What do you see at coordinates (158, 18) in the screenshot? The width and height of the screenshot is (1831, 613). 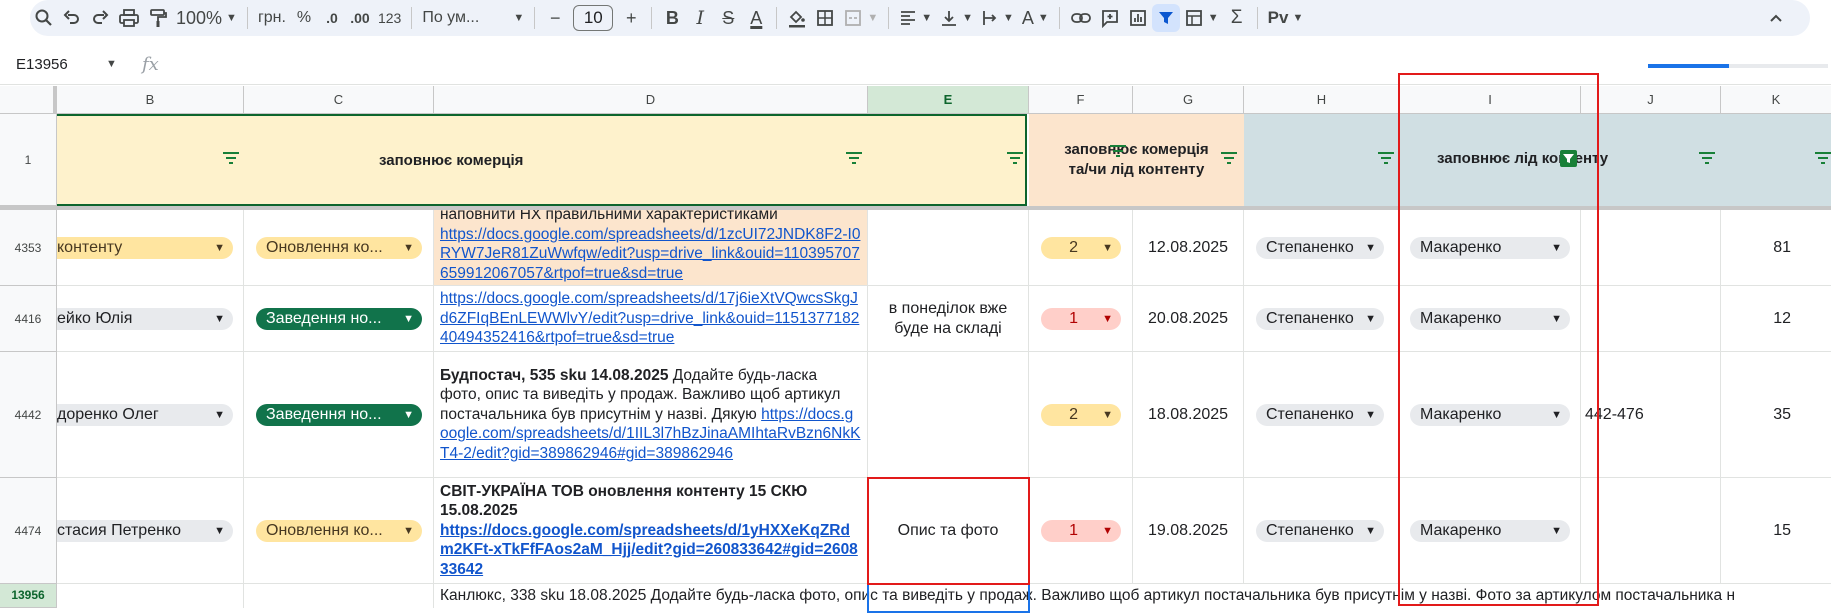 I see `paint-format-icon` at bounding box center [158, 18].